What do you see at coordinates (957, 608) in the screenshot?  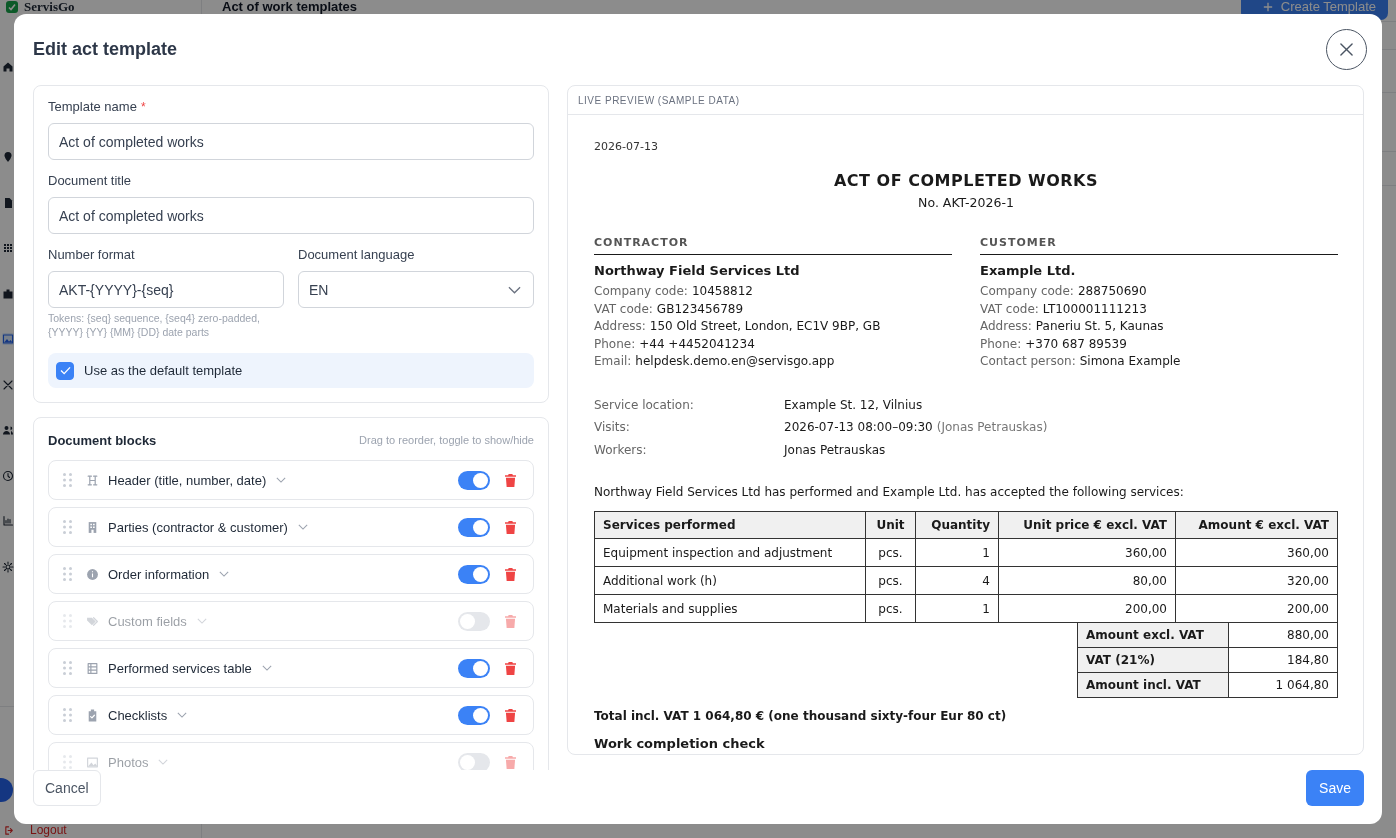 I see `table-cell: 1` at bounding box center [957, 608].